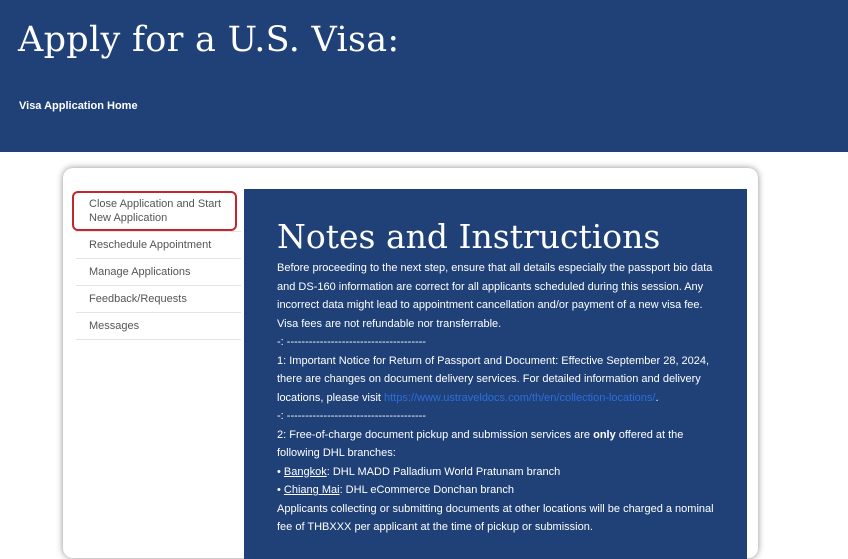 Image resolution: width=848 pixels, height=559 pixels. Describe the element at coordinates (140, 272) in the screenshot. I see `sidebar-item-label: Manage Applications` at that location.